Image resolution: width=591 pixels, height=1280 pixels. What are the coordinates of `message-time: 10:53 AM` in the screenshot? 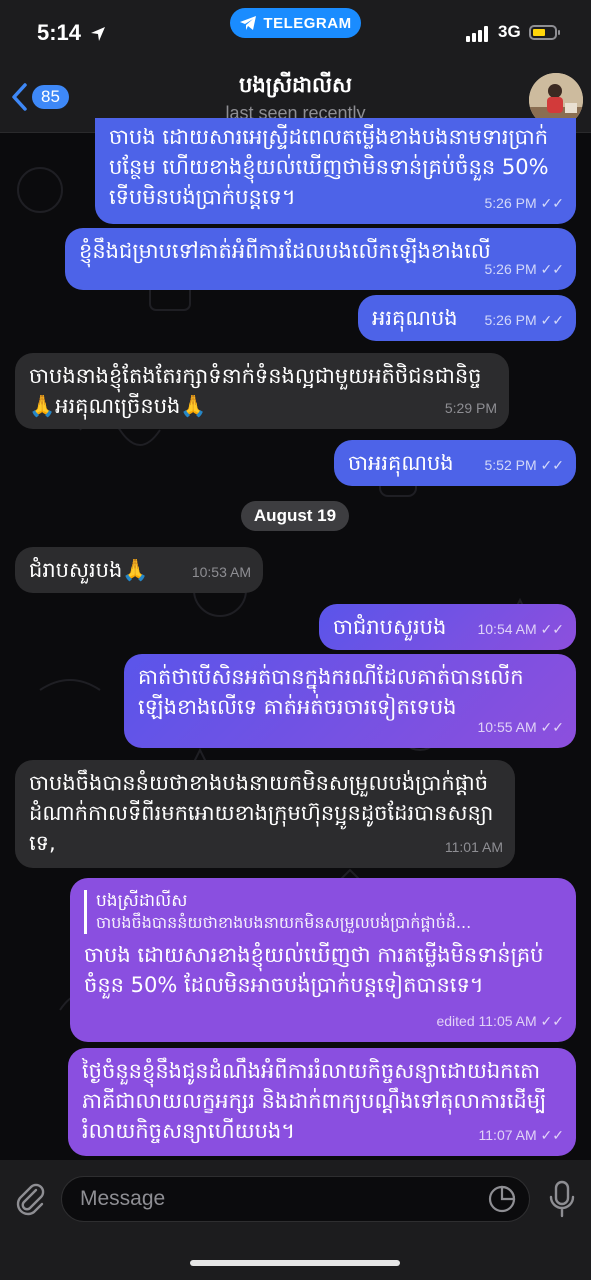 It's located at (221, 572).